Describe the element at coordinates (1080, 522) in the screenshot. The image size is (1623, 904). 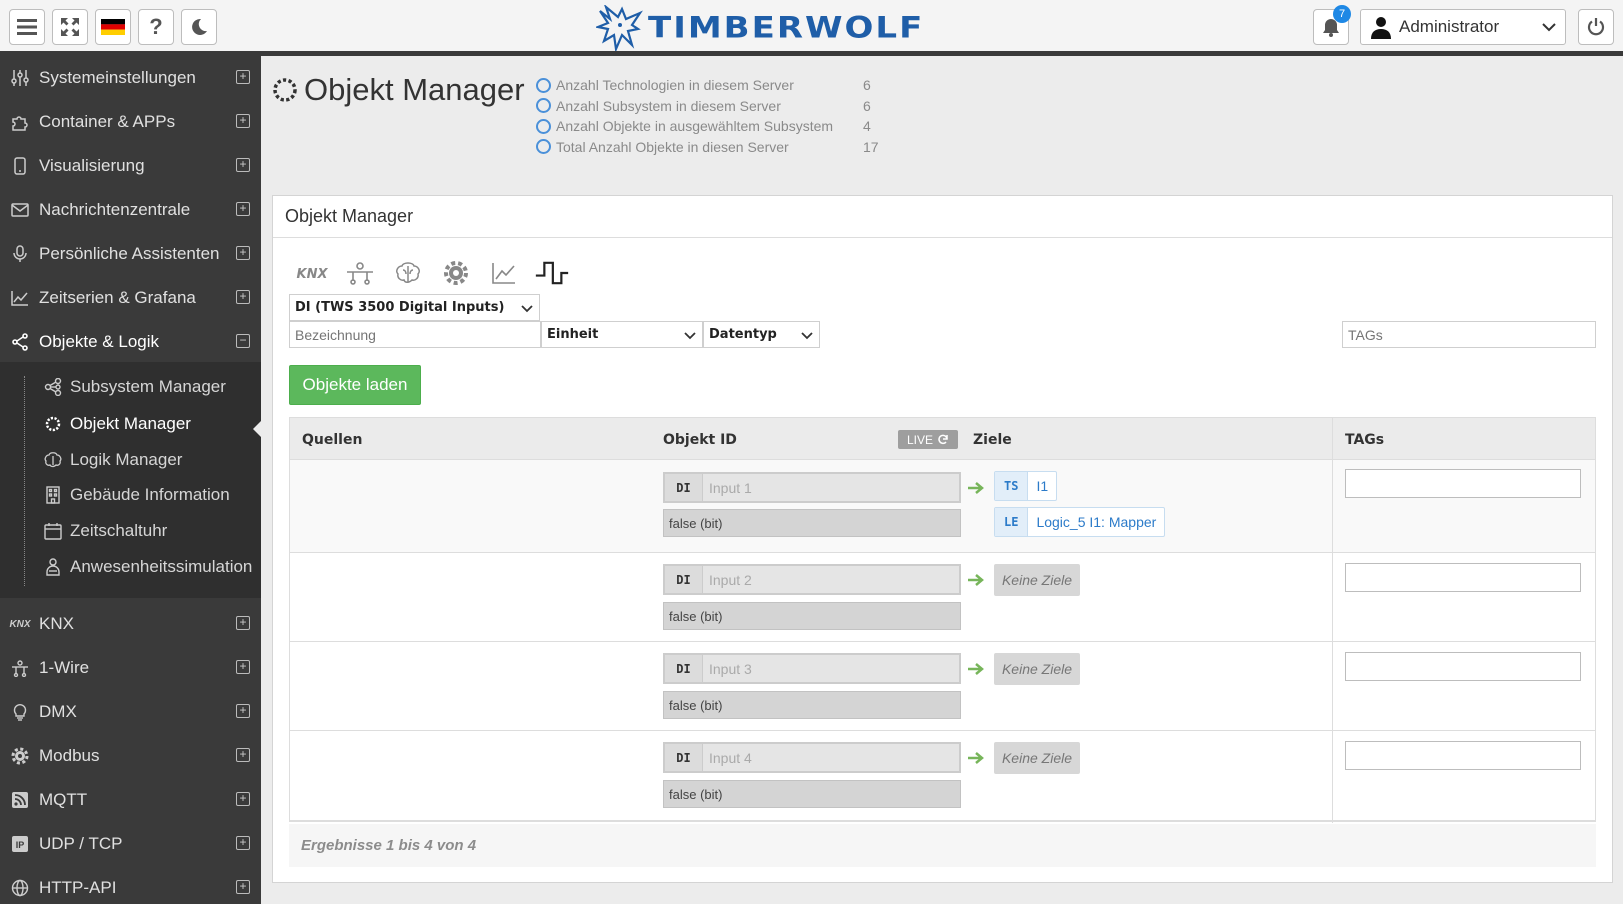
I see `target-link: LE Logic_5 I1: Mapper` at that location.